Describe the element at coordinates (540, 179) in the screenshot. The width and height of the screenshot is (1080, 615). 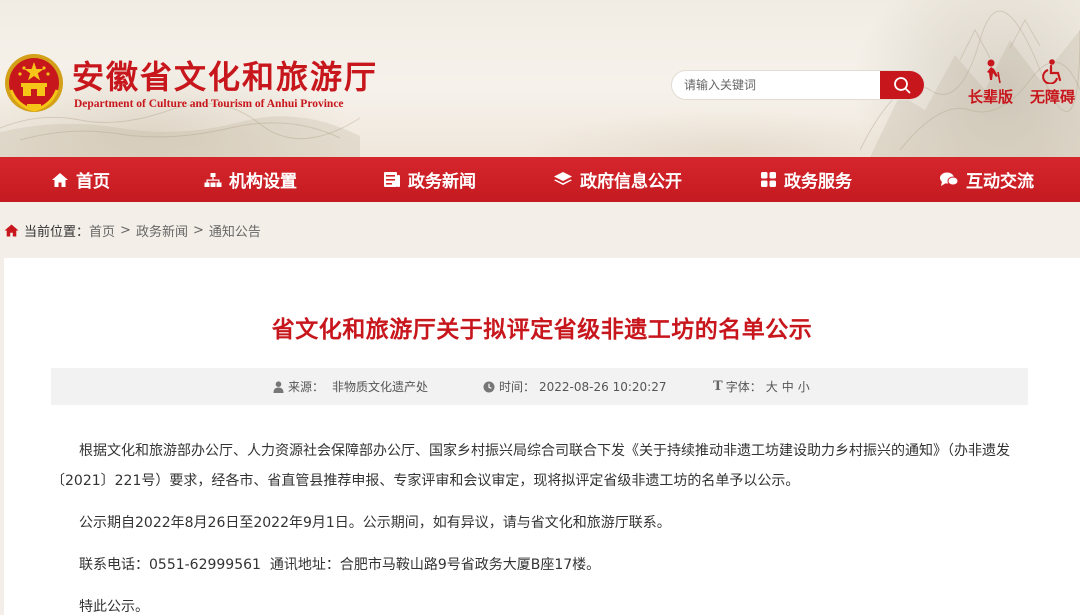
I see `main-nav: 首页 机构设置 政务新闻 政府信息公开 政务服务 互动交流` at that location.